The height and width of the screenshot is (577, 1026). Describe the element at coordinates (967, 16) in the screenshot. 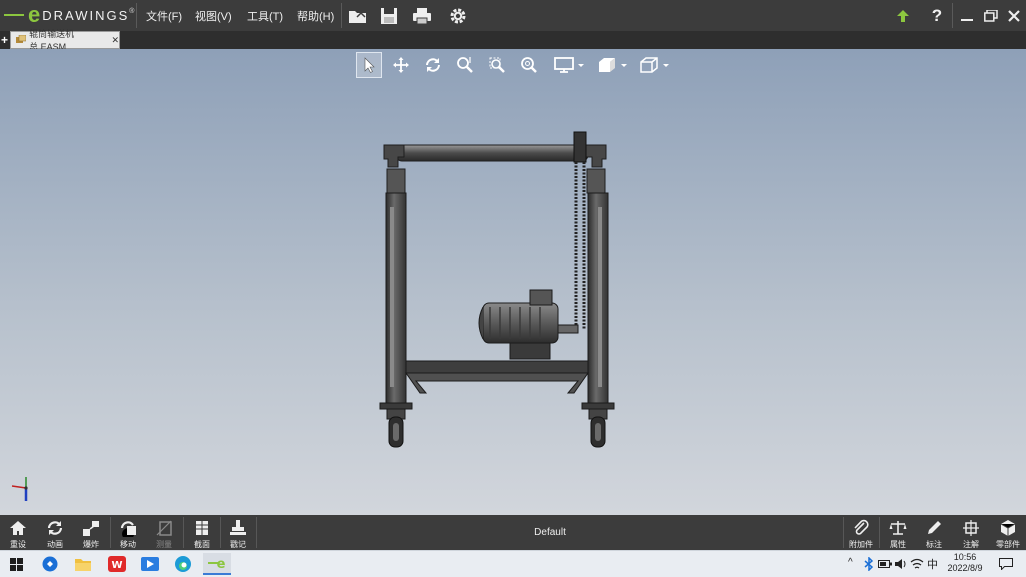

I see `minimize-icon` at that location.